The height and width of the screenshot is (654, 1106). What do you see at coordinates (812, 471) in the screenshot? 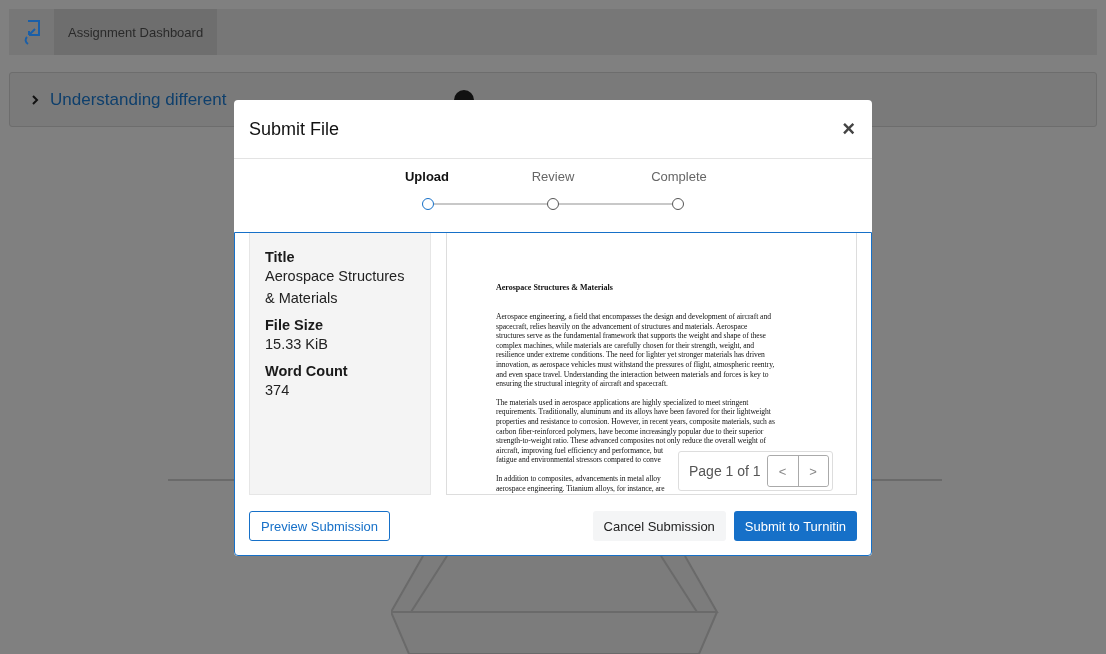
I see `next-page-button: >` at bounding box center [812, 471].